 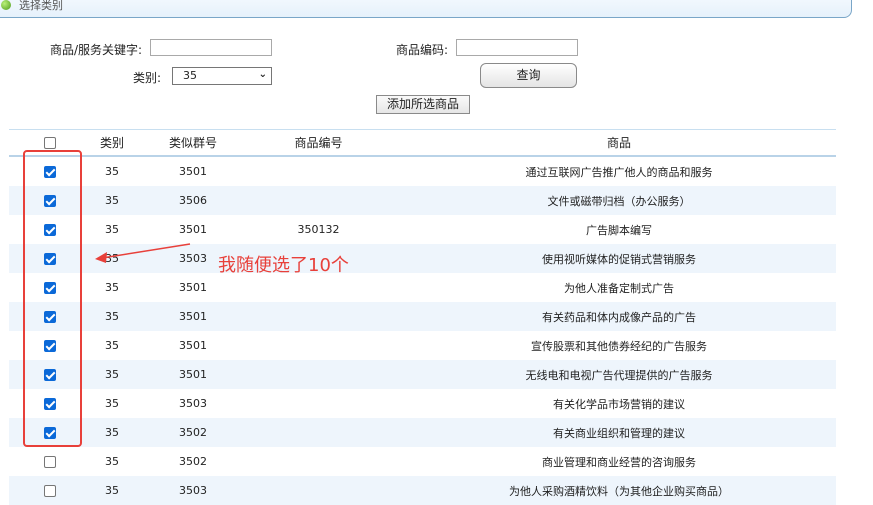 What do you see at coordinates (619, 230) in the screenshot?
I see `row-name: 广告脚本编写` at bounding box center [619, 230].